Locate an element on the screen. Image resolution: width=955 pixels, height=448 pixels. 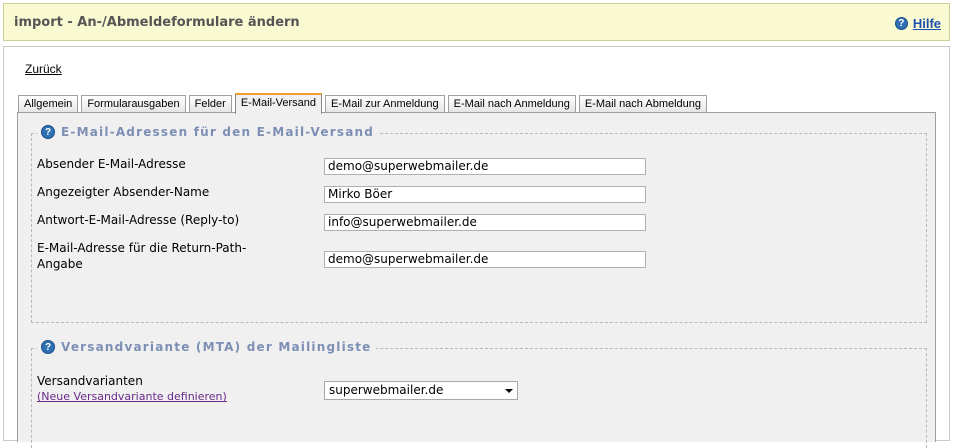
page-title: import - An-/Abmeldeformulare ändern is located at coordinates (157, 22).